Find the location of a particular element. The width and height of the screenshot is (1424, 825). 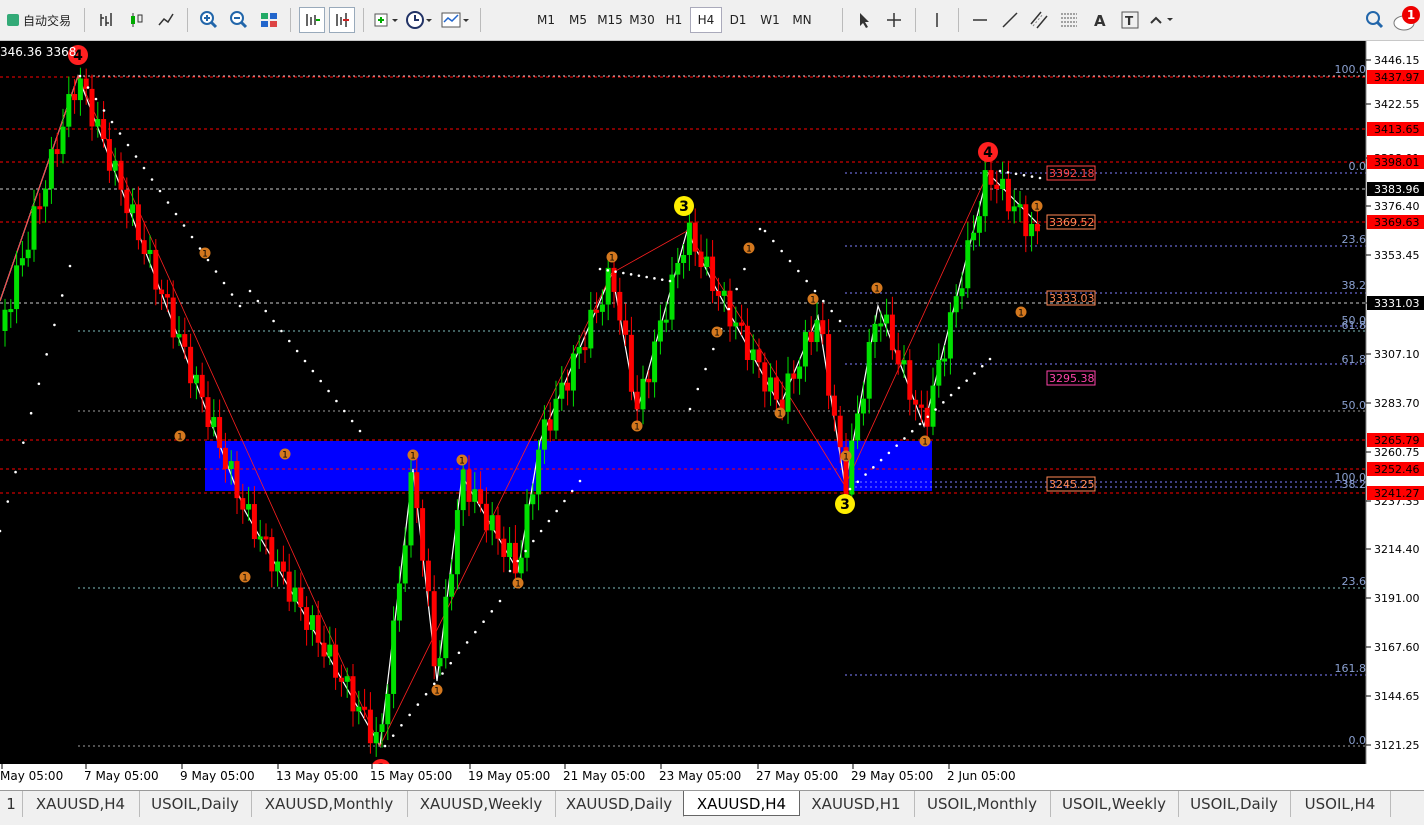

chart-tab-active: XAUUSD,H4 is located at coordinates (741, 803).